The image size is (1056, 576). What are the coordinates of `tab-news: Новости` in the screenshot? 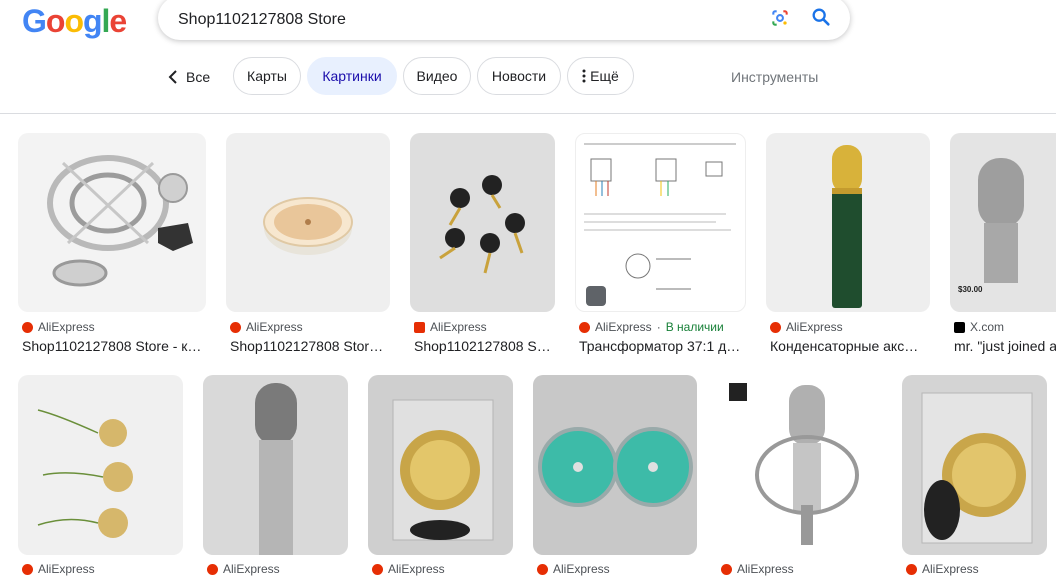 It's located at (519, 76).